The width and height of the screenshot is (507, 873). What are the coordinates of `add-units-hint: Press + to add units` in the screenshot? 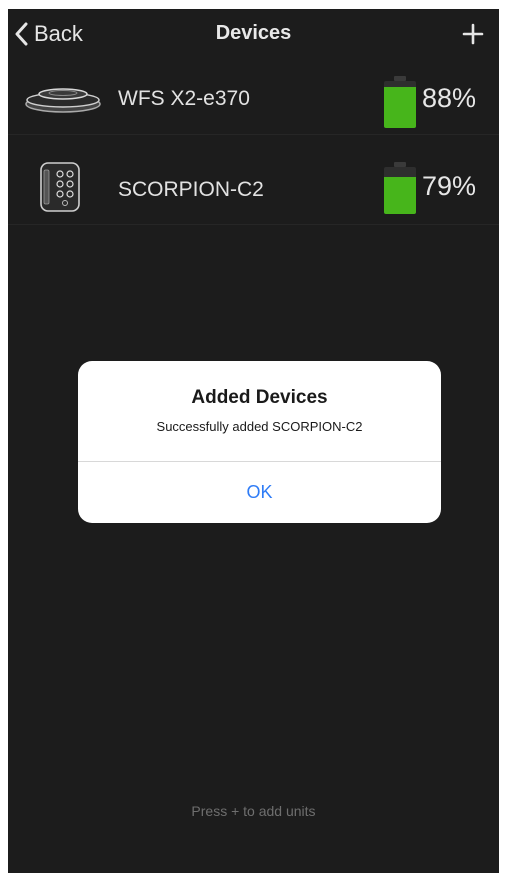 It's located at (253, 811).